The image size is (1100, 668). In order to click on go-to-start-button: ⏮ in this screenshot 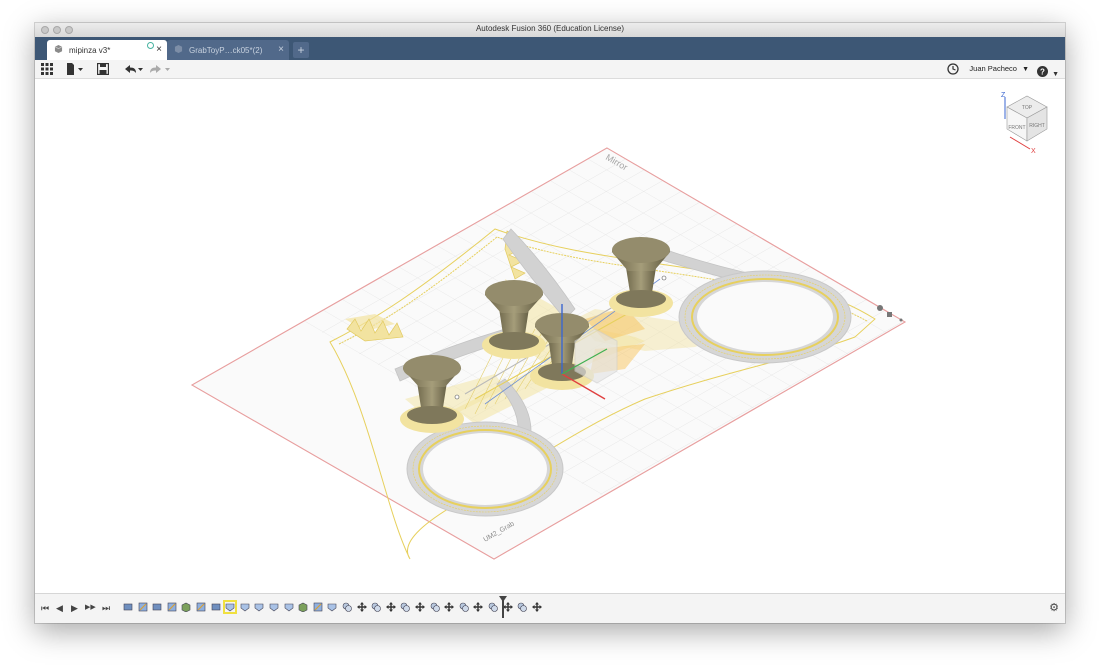, I will do `click(45, 608)`.